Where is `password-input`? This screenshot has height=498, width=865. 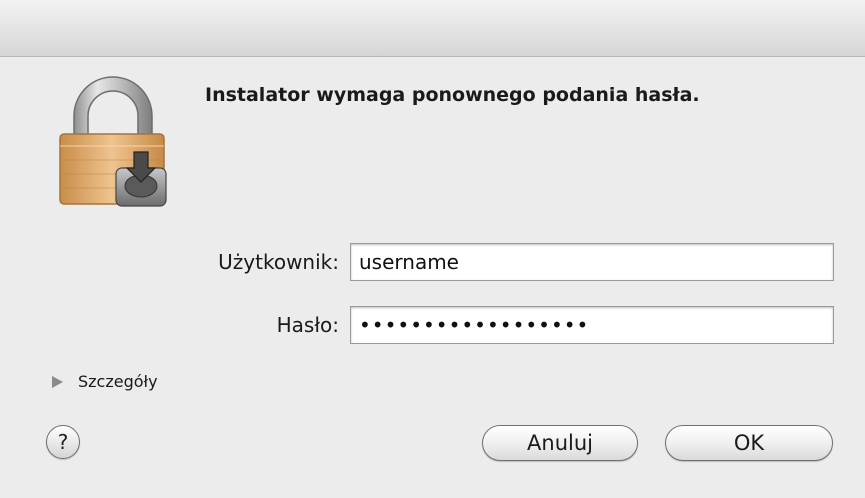
password-input is located at coordinates (592, 325).